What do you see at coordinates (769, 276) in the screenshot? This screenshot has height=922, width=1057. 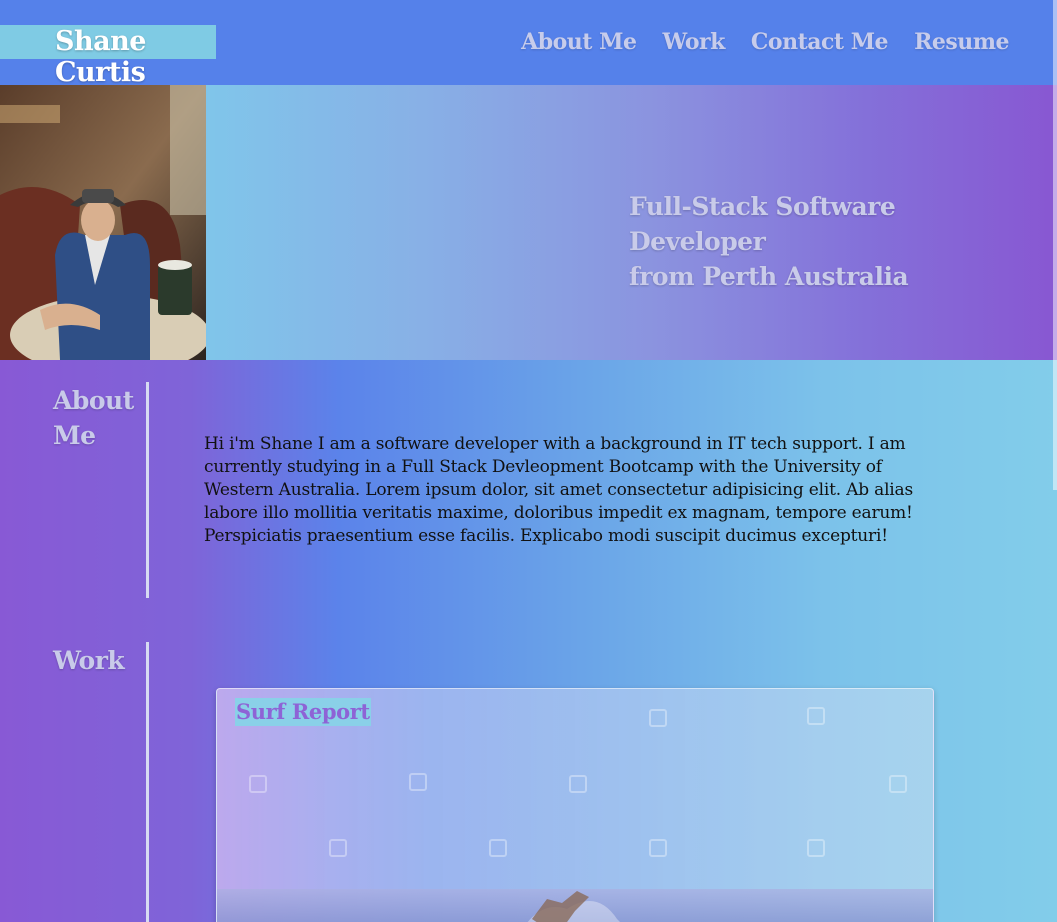 I see `hero-tagline-line2: from Perth Australia` at bounding box center [769, 276].